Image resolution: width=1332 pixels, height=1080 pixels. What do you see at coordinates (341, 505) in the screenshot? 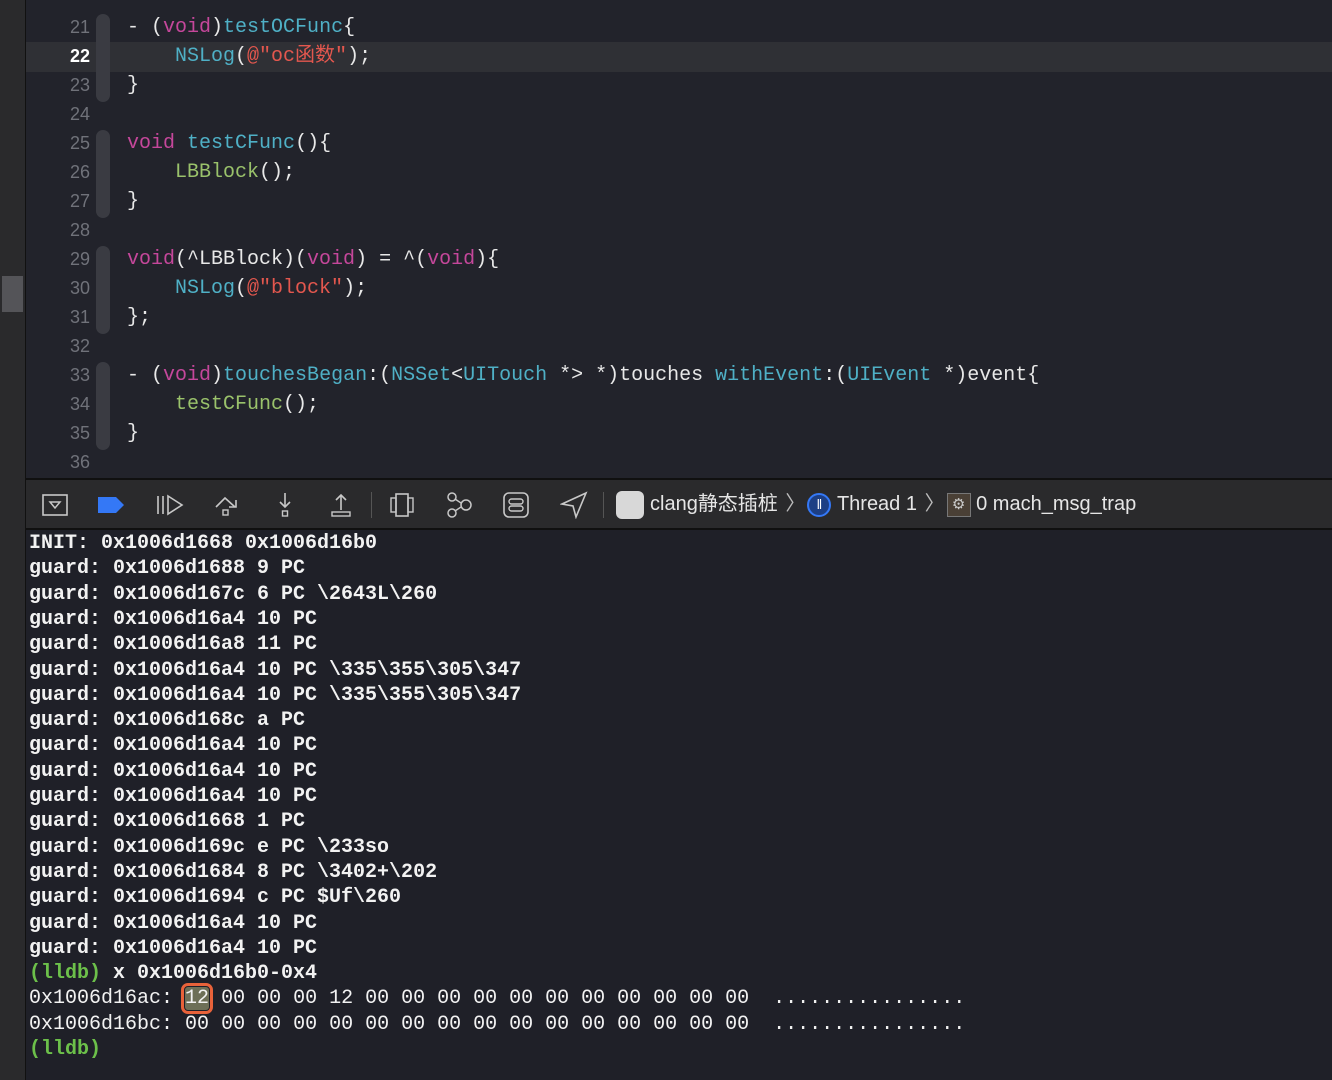
I see `step-out-icon` at bounding box center [341, 505].